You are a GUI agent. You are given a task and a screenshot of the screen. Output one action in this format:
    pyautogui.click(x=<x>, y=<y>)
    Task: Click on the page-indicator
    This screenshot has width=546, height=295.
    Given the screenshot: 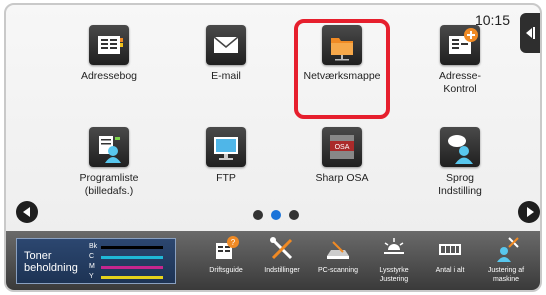 What is the action you would take?
    pyautogui.click(x=280, y=216)
    